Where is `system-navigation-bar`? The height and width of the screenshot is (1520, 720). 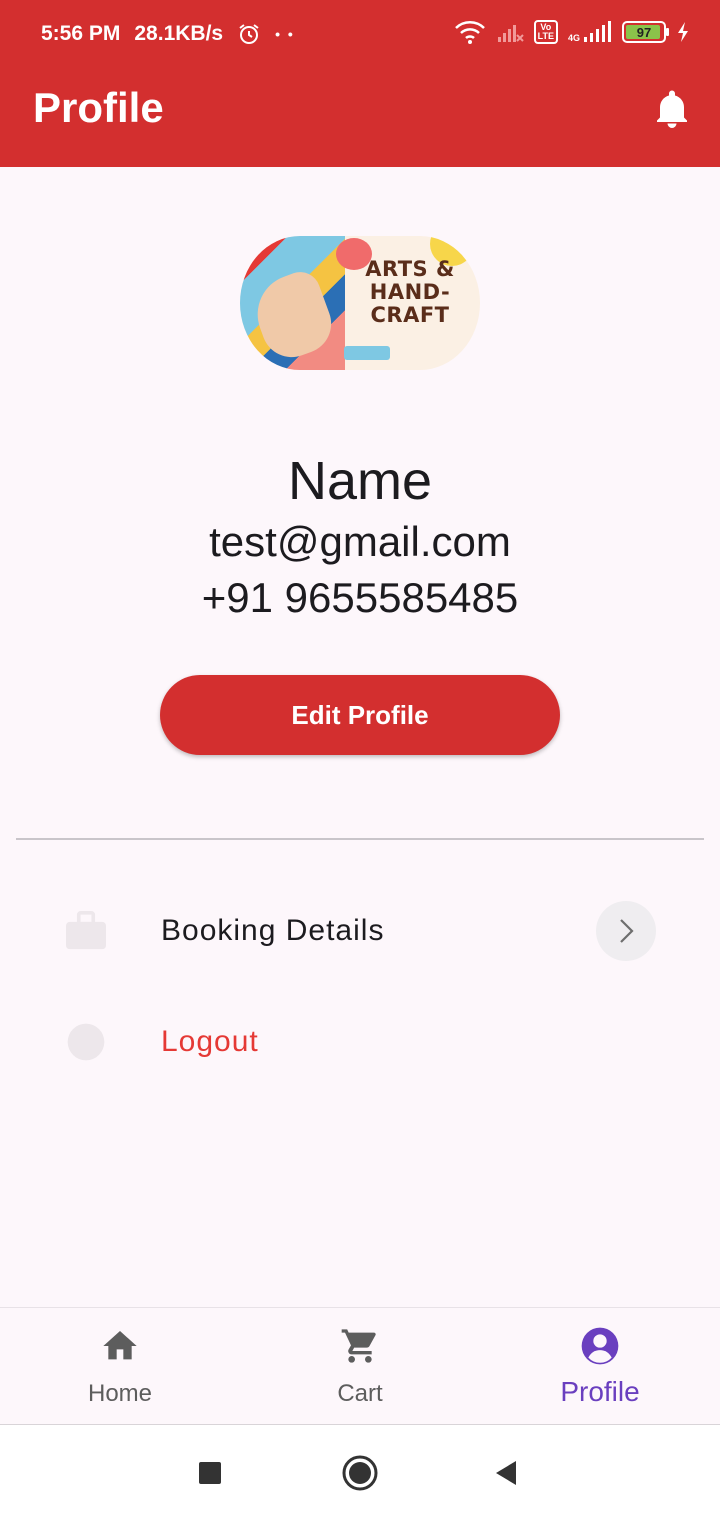 system-navigation-bar is located at coordinates (360, 1472).